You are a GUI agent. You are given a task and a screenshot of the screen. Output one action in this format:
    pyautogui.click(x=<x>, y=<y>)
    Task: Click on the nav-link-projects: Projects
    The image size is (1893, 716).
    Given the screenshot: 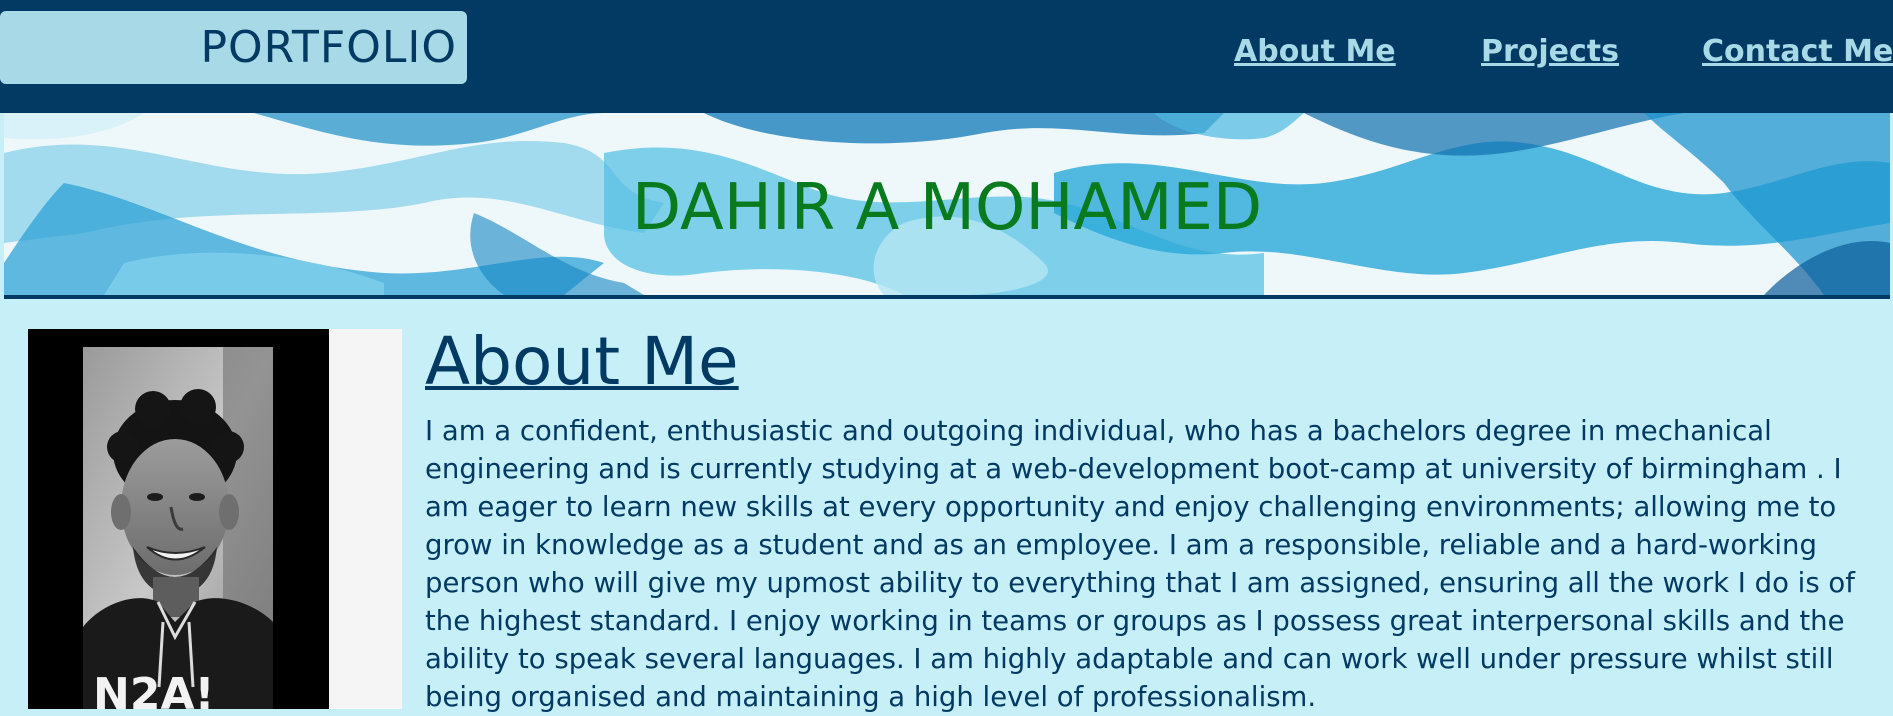 What is the action you would take?
    pyautogui.click(x=1550, y=51)
    